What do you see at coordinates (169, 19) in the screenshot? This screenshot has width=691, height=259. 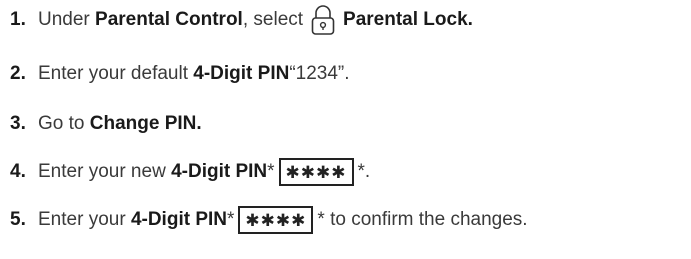 I see `menu-name-parental-control: Parental Control` at bounding box center [169, 19].